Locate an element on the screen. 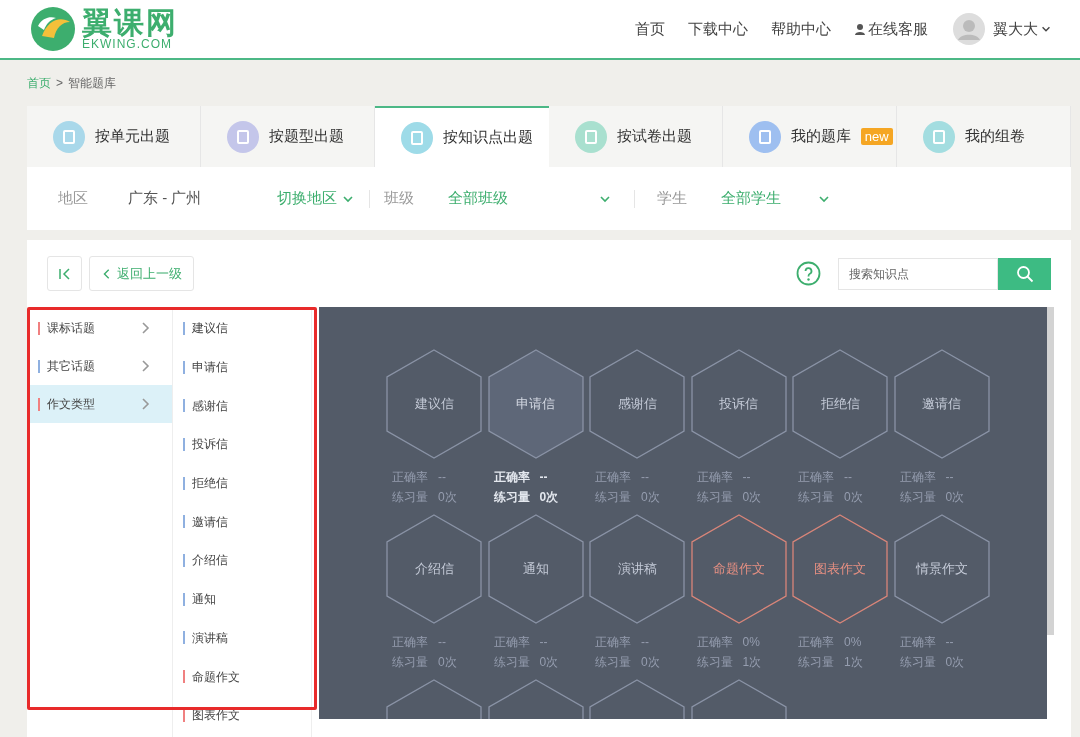 This screenshot has height=737, width=1080. subcategory-item: 演讲稿 is located at coordinates (242, 638).